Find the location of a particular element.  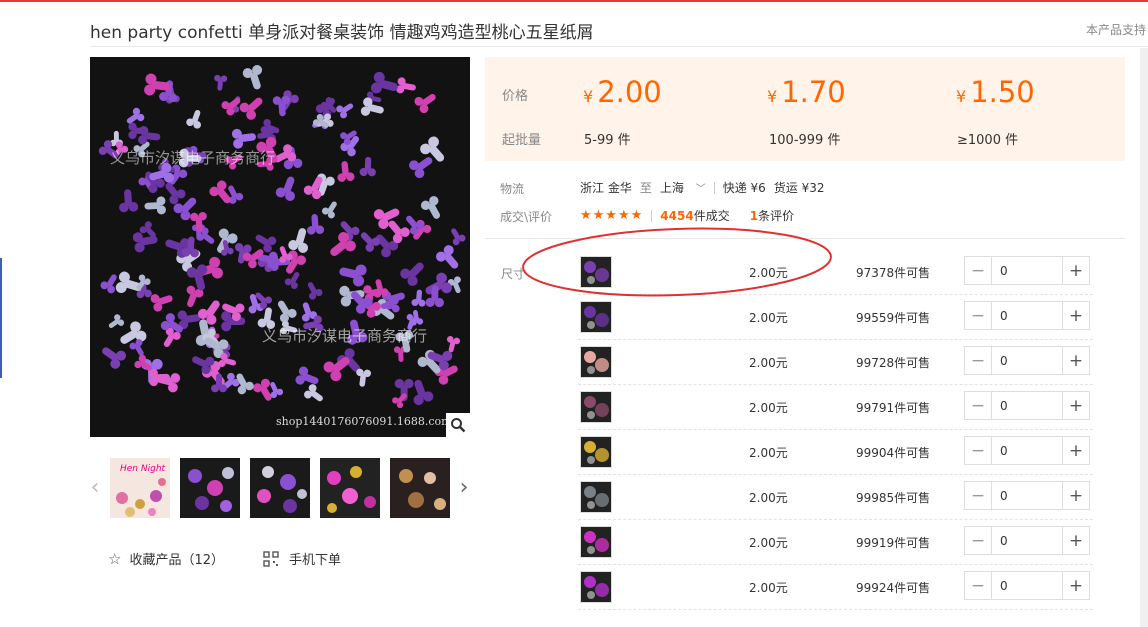

scrollbar is located at coordinates (1144, 337).